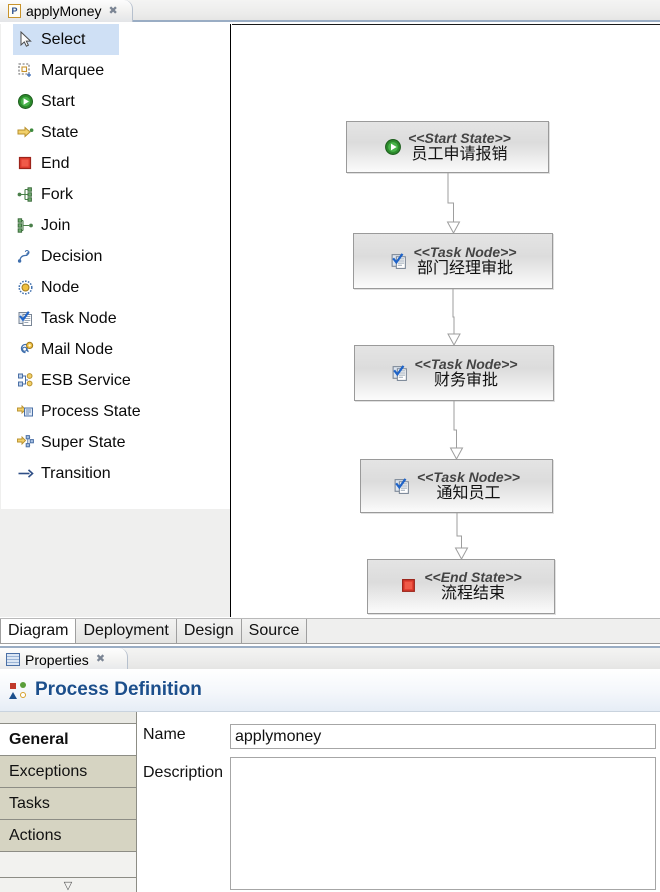  I want to click on process-file-icon-letter: P, so click(14, 10).